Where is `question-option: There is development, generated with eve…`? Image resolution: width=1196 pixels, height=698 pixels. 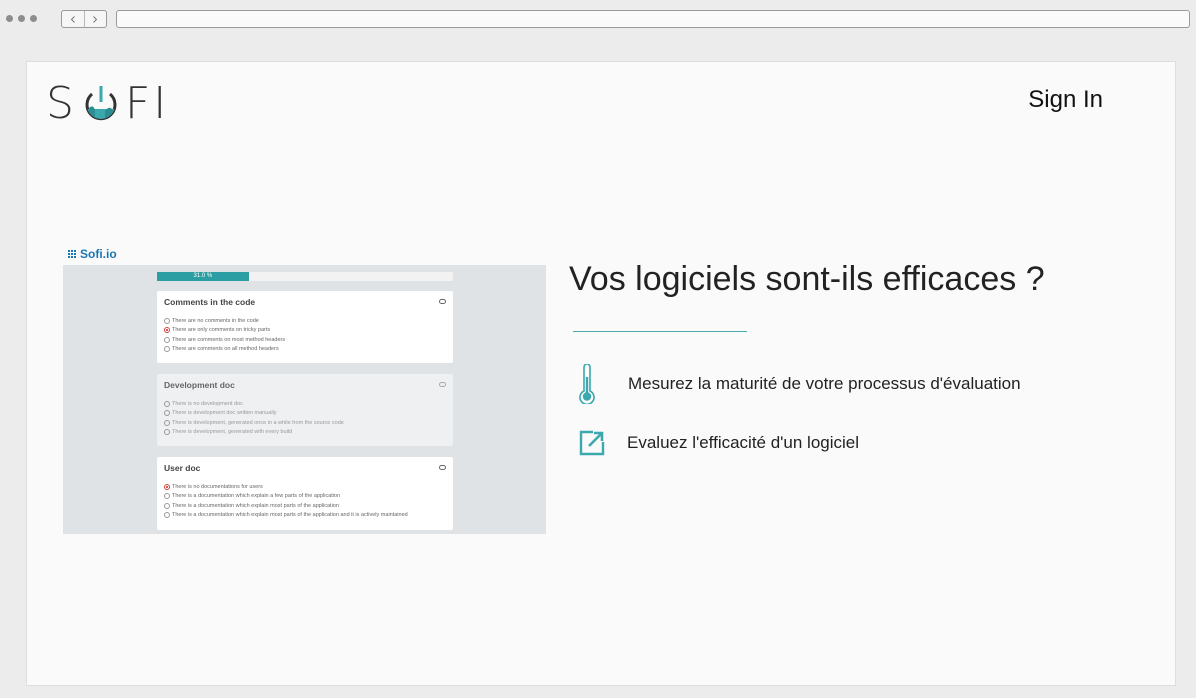 question-option: There is development, generated with eve… is located at coordinates (305, 433).